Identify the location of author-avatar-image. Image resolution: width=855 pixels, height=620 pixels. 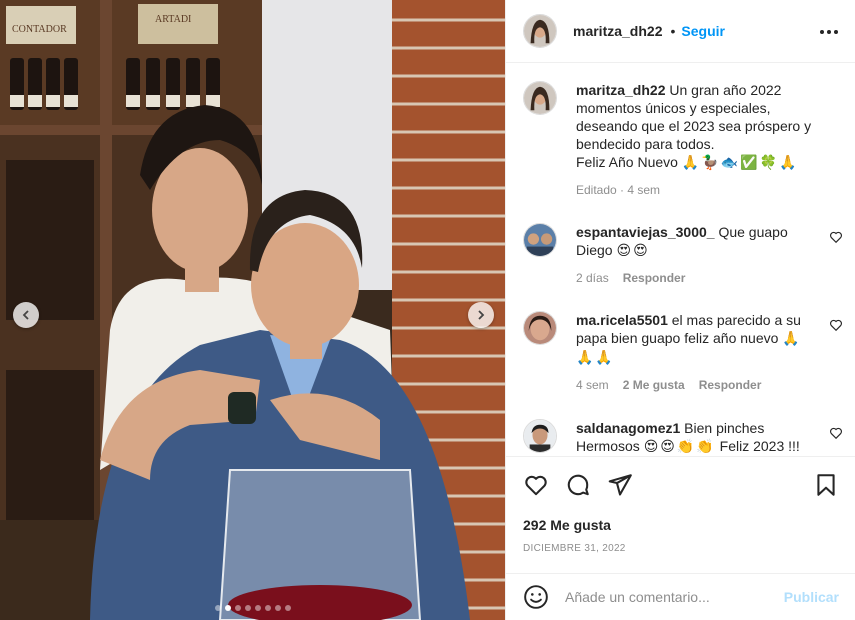
(540, 31).